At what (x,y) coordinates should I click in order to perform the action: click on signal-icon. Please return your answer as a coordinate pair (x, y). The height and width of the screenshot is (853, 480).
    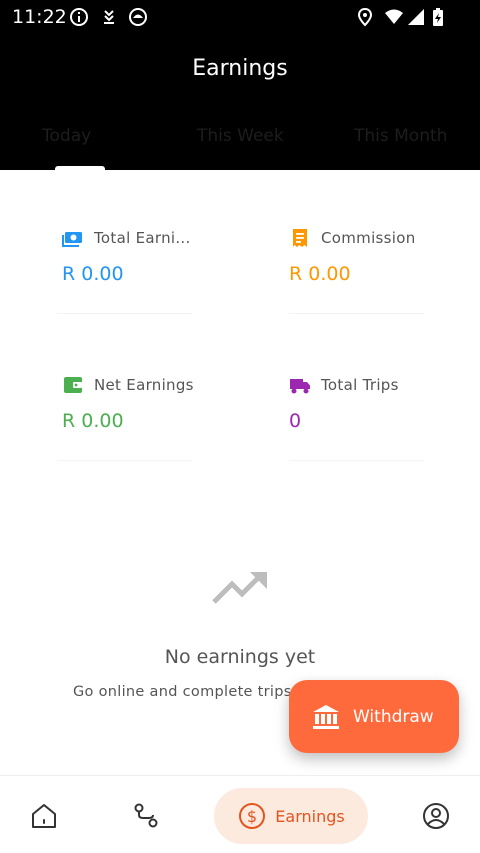
    Looking at the image, I should click on (416, 17).